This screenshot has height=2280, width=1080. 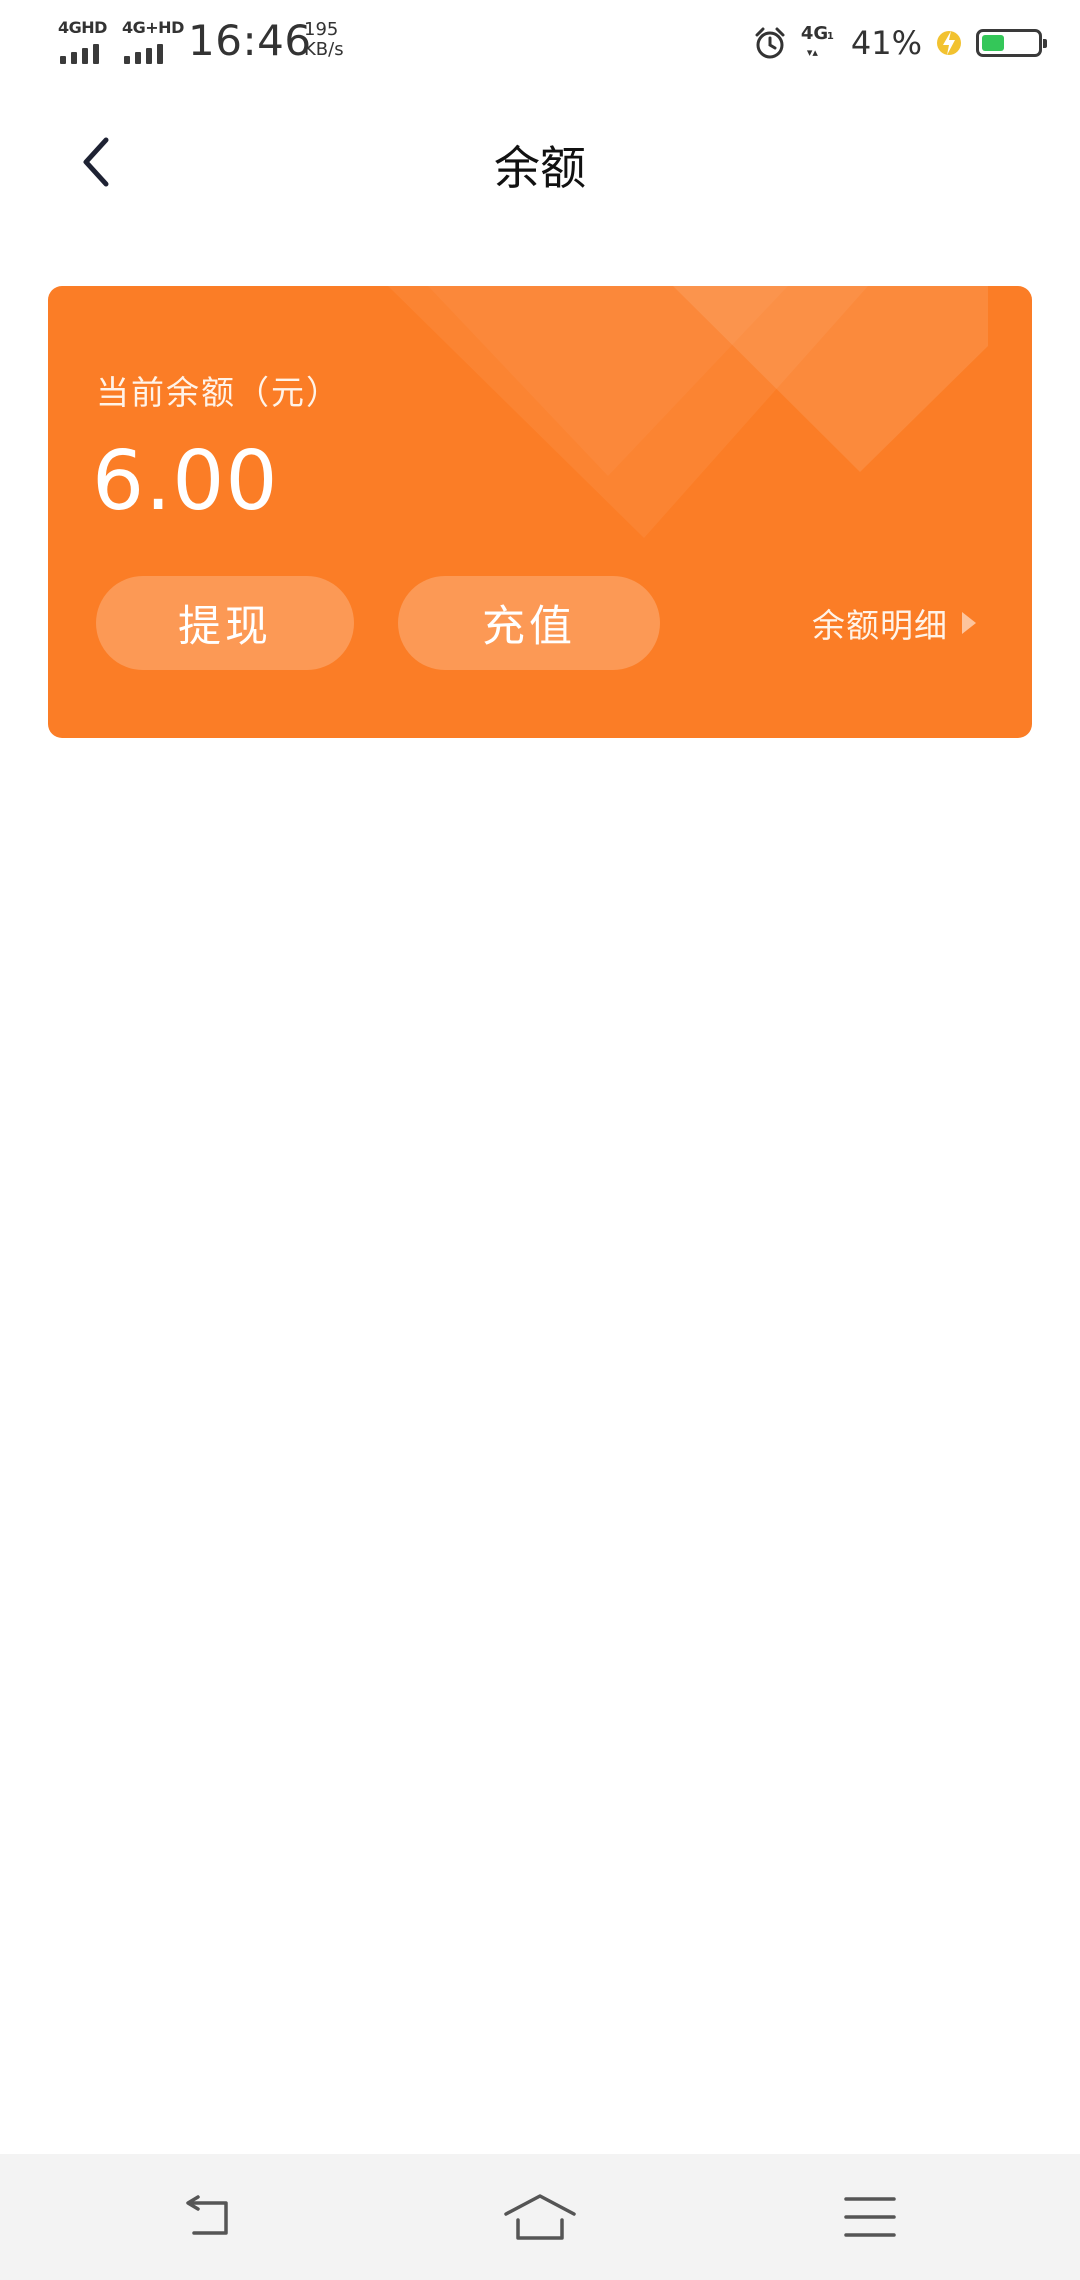 I want to click on status-time: 16:46, so click(x=250, y=40).